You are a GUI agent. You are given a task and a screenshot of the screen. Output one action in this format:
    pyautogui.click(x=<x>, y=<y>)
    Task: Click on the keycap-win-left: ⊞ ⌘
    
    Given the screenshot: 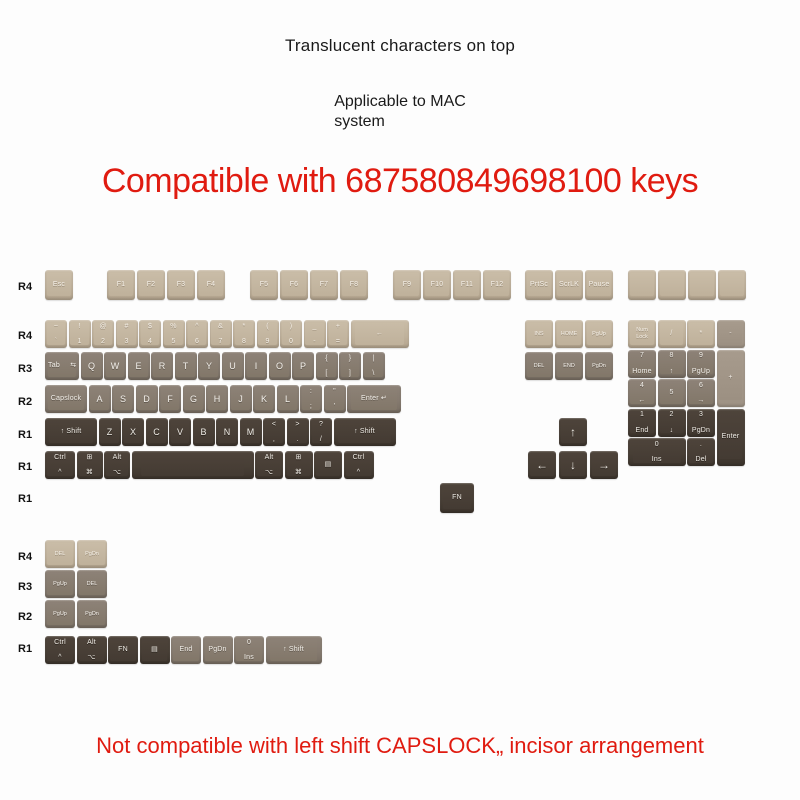 What is the action you would take?
    pyautogui.click(x=89, y=465)
    